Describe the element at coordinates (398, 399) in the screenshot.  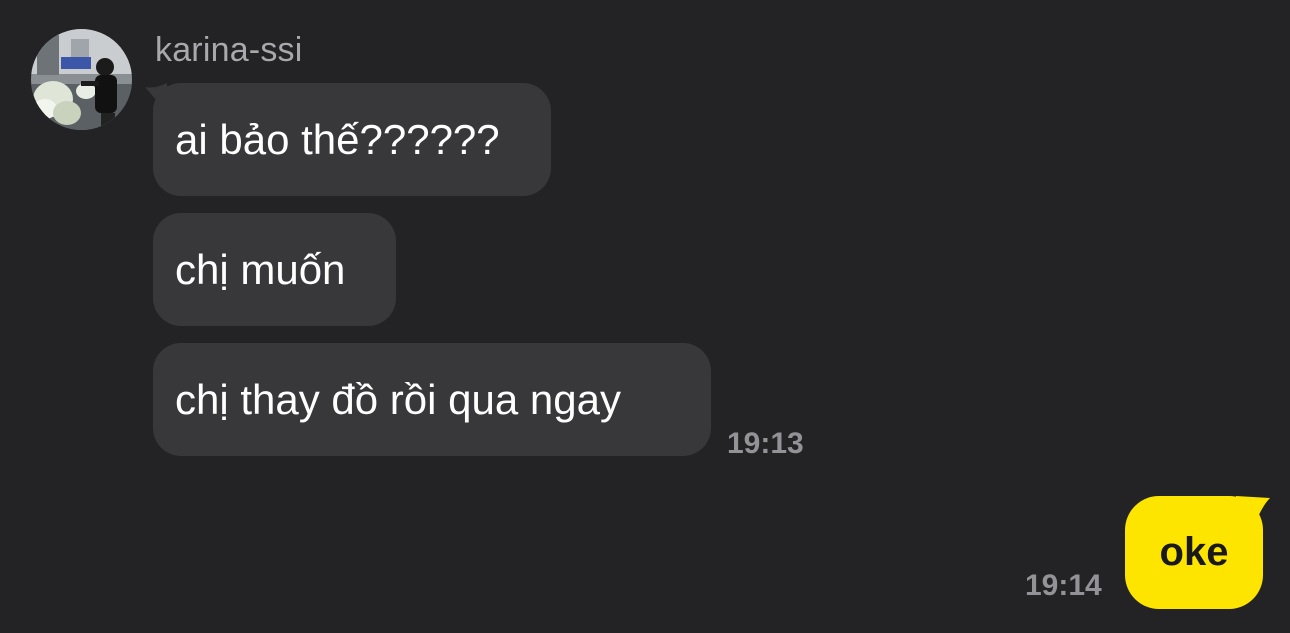
I see `message-text: chị thay đồ rồi qua ngay` at that location.